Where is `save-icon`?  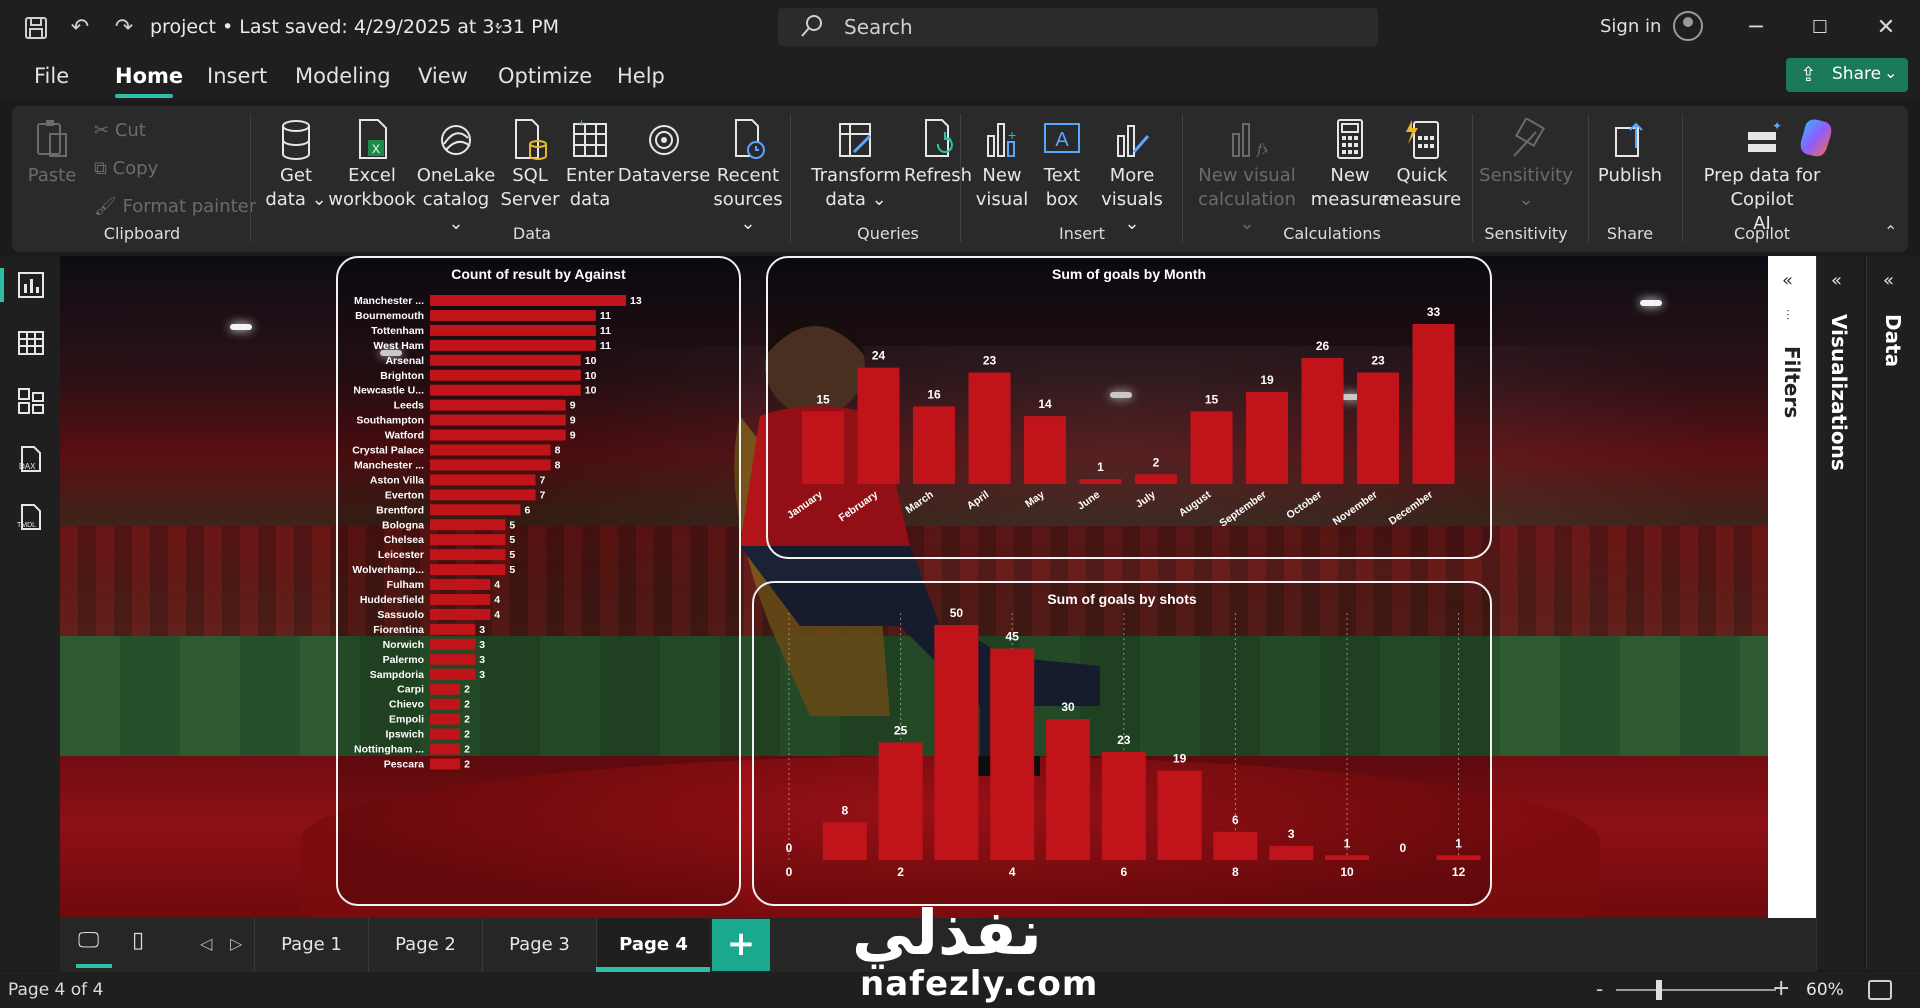
save-icon is located at coordinates (36, 28).